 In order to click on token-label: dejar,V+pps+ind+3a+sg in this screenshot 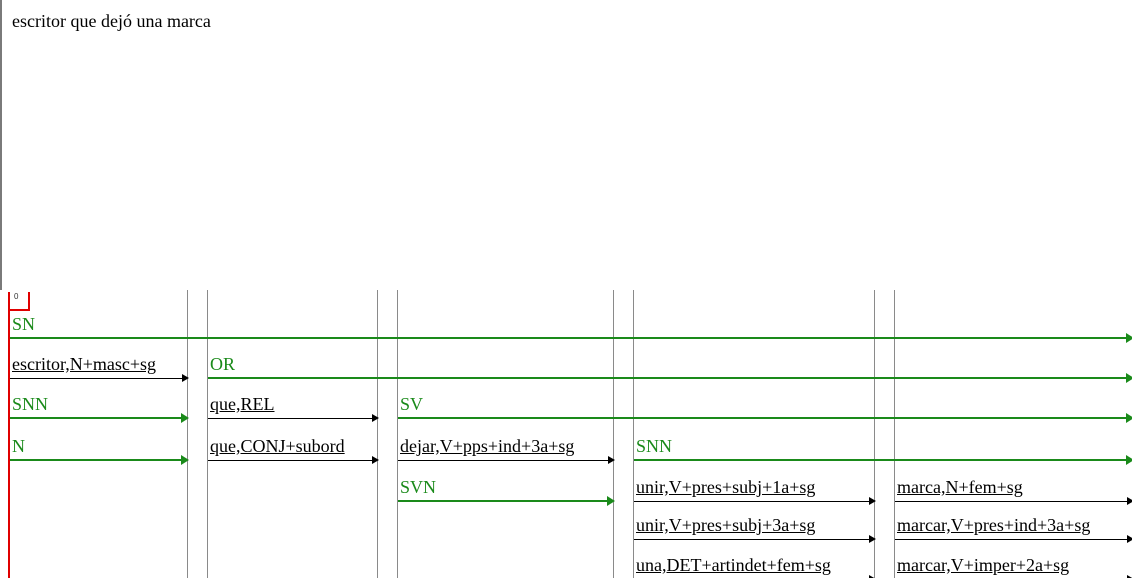, I will do `click(487, 446)`.